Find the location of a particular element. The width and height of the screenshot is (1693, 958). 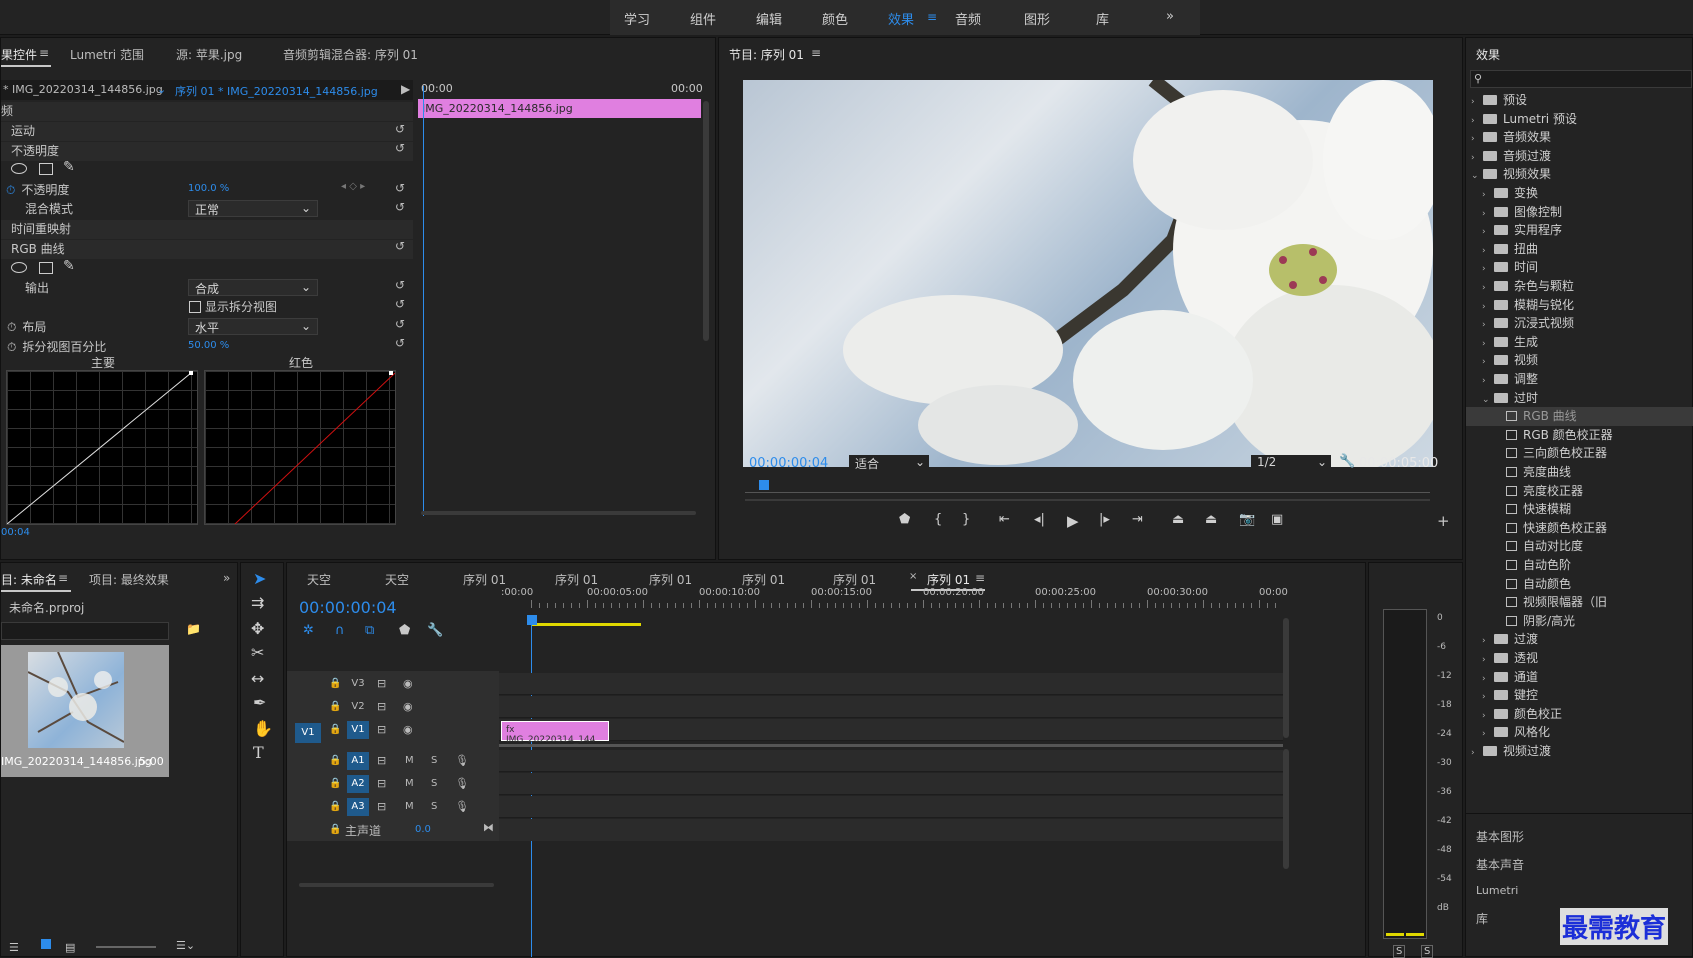

lift-icon: ⏏ is located at coordinates (1178, 519).